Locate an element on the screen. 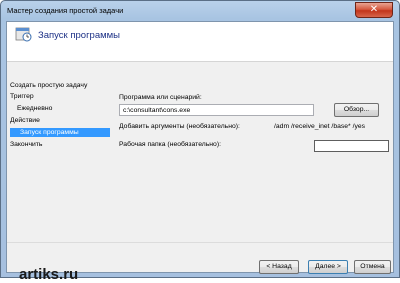 The image size is (400, 283). workdir-label: Рабочая папка (необязательно): is located at coordinates (170, 144).